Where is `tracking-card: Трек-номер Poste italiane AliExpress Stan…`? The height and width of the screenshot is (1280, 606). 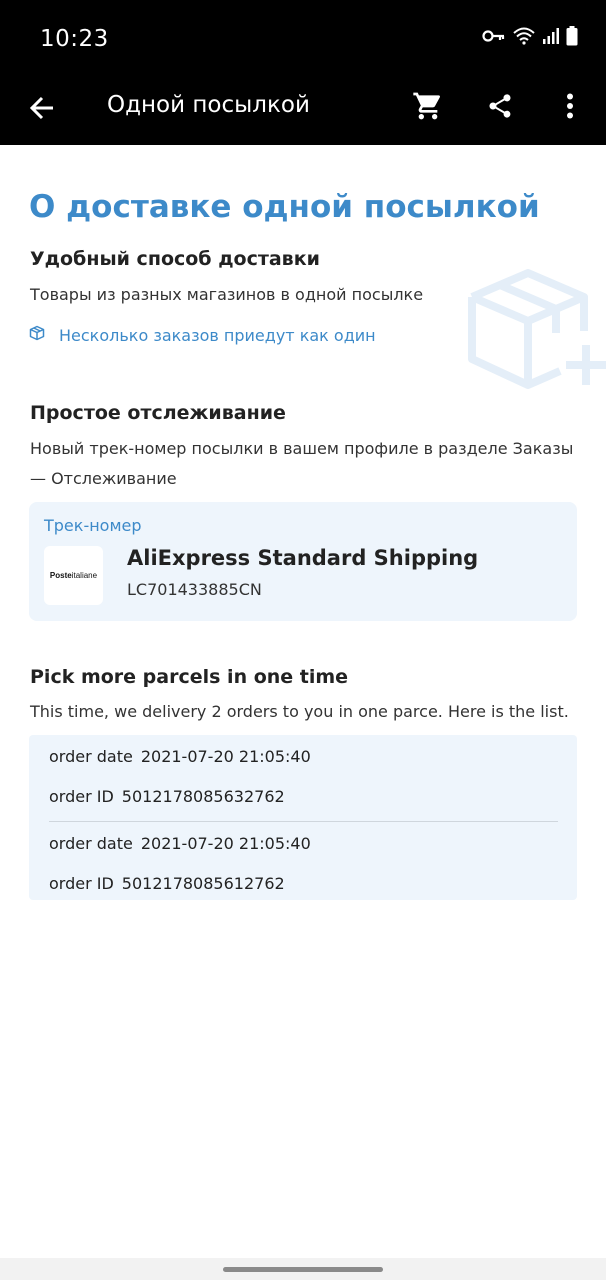 tracking-card: Трек-номер Poste italiane AliExpress Stan… is located at coordinates (303, 561).